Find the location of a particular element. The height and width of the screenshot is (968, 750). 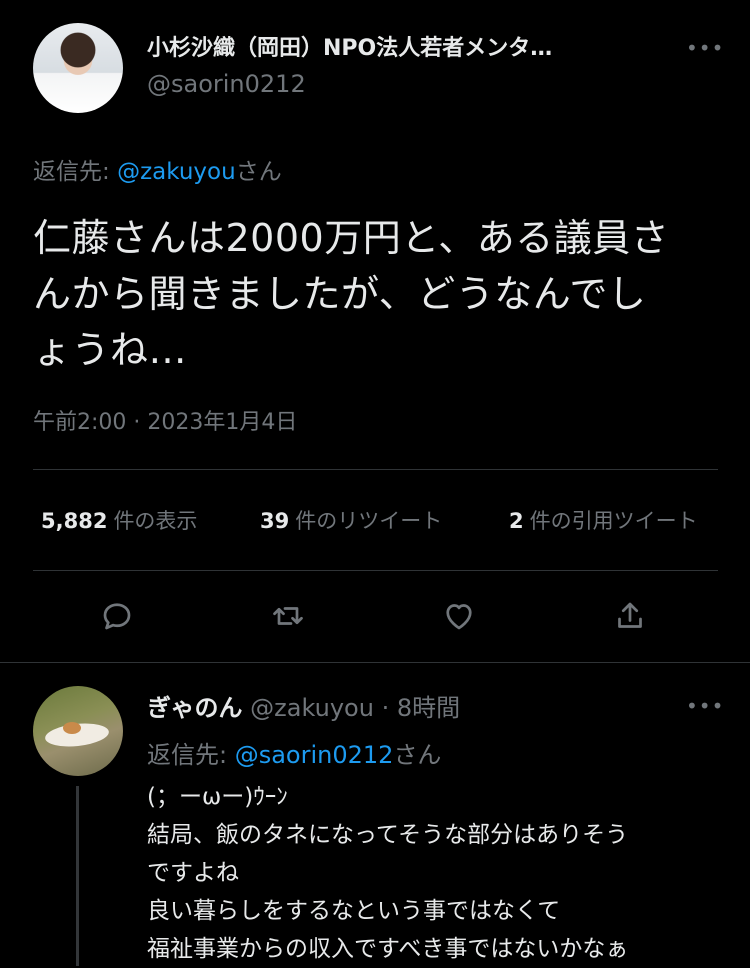

reply-text-line: 良い暮らしをするなという事ではなくて is located at coordinates (354, 911).